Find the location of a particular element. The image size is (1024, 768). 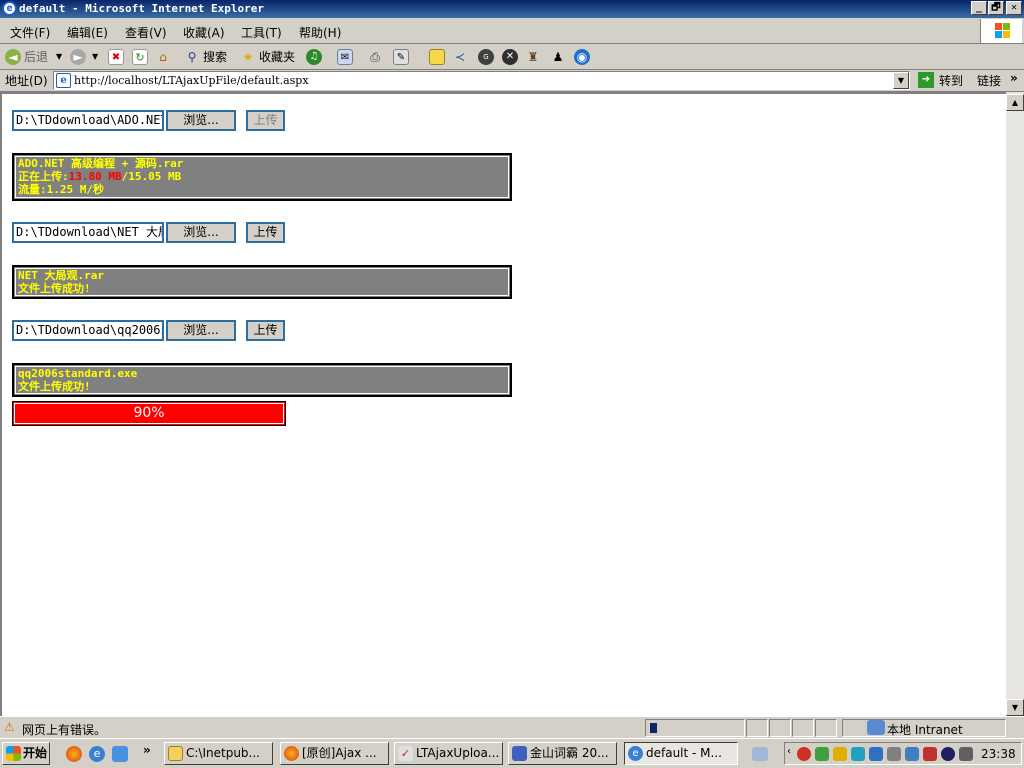

forward-dropdown-icon: ▼ is located at coordinates (95, 57).